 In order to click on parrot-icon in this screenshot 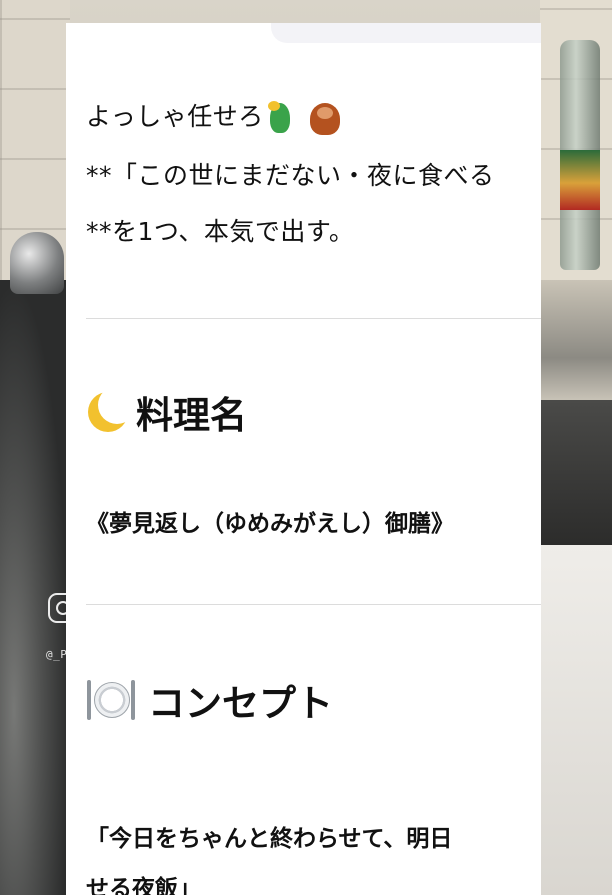, I will do `click(283, 118)`.